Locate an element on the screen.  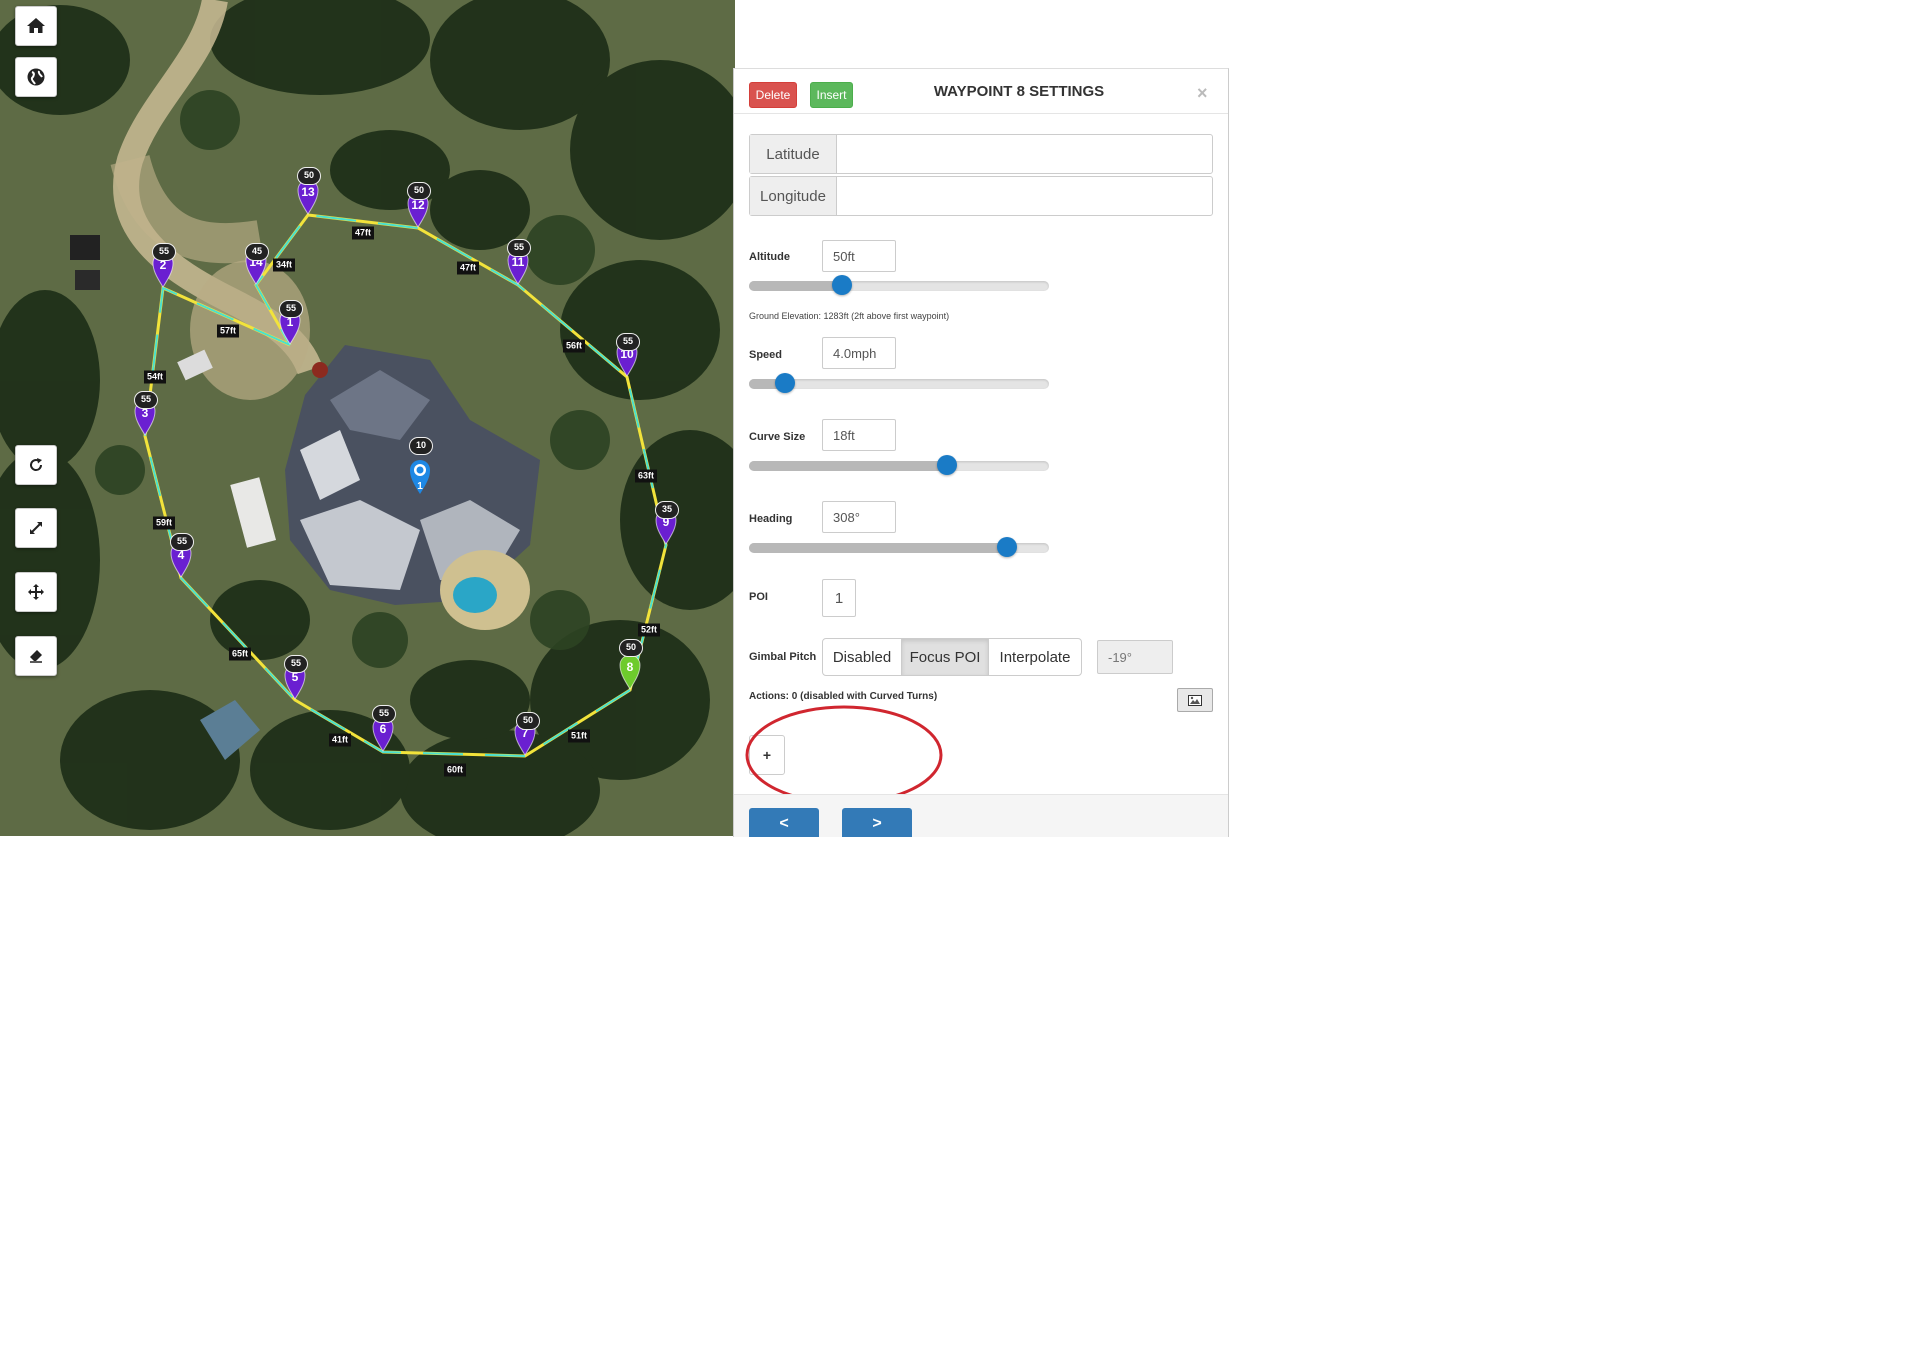
refresh-button is located at coordinates (36, 465).